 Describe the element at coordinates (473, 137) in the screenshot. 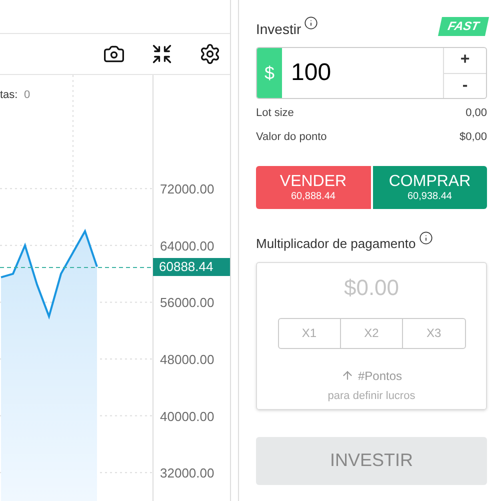

I see `info-value: $0,00` at that location.